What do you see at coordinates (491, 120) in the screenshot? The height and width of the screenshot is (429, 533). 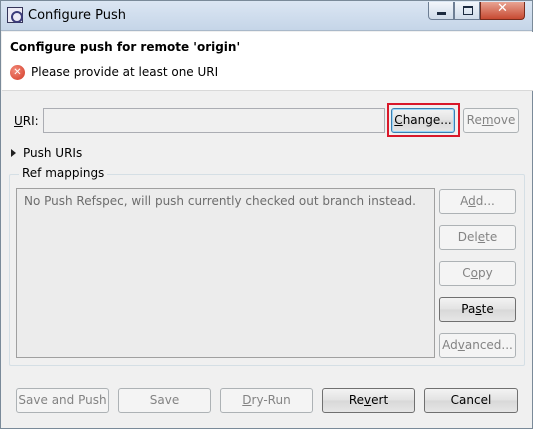 I see `remove-button: Remove` at bounding box center [491, 120].